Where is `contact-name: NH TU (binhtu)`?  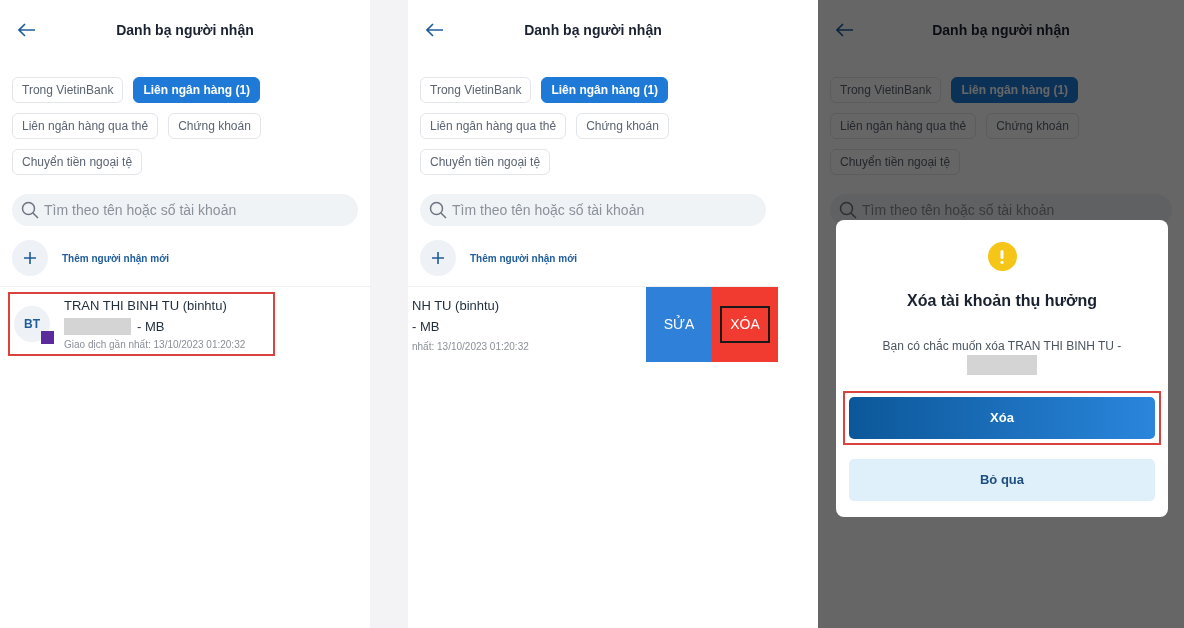 contact-name: NH TU (binhtu) is located at coordinates (456, 305).